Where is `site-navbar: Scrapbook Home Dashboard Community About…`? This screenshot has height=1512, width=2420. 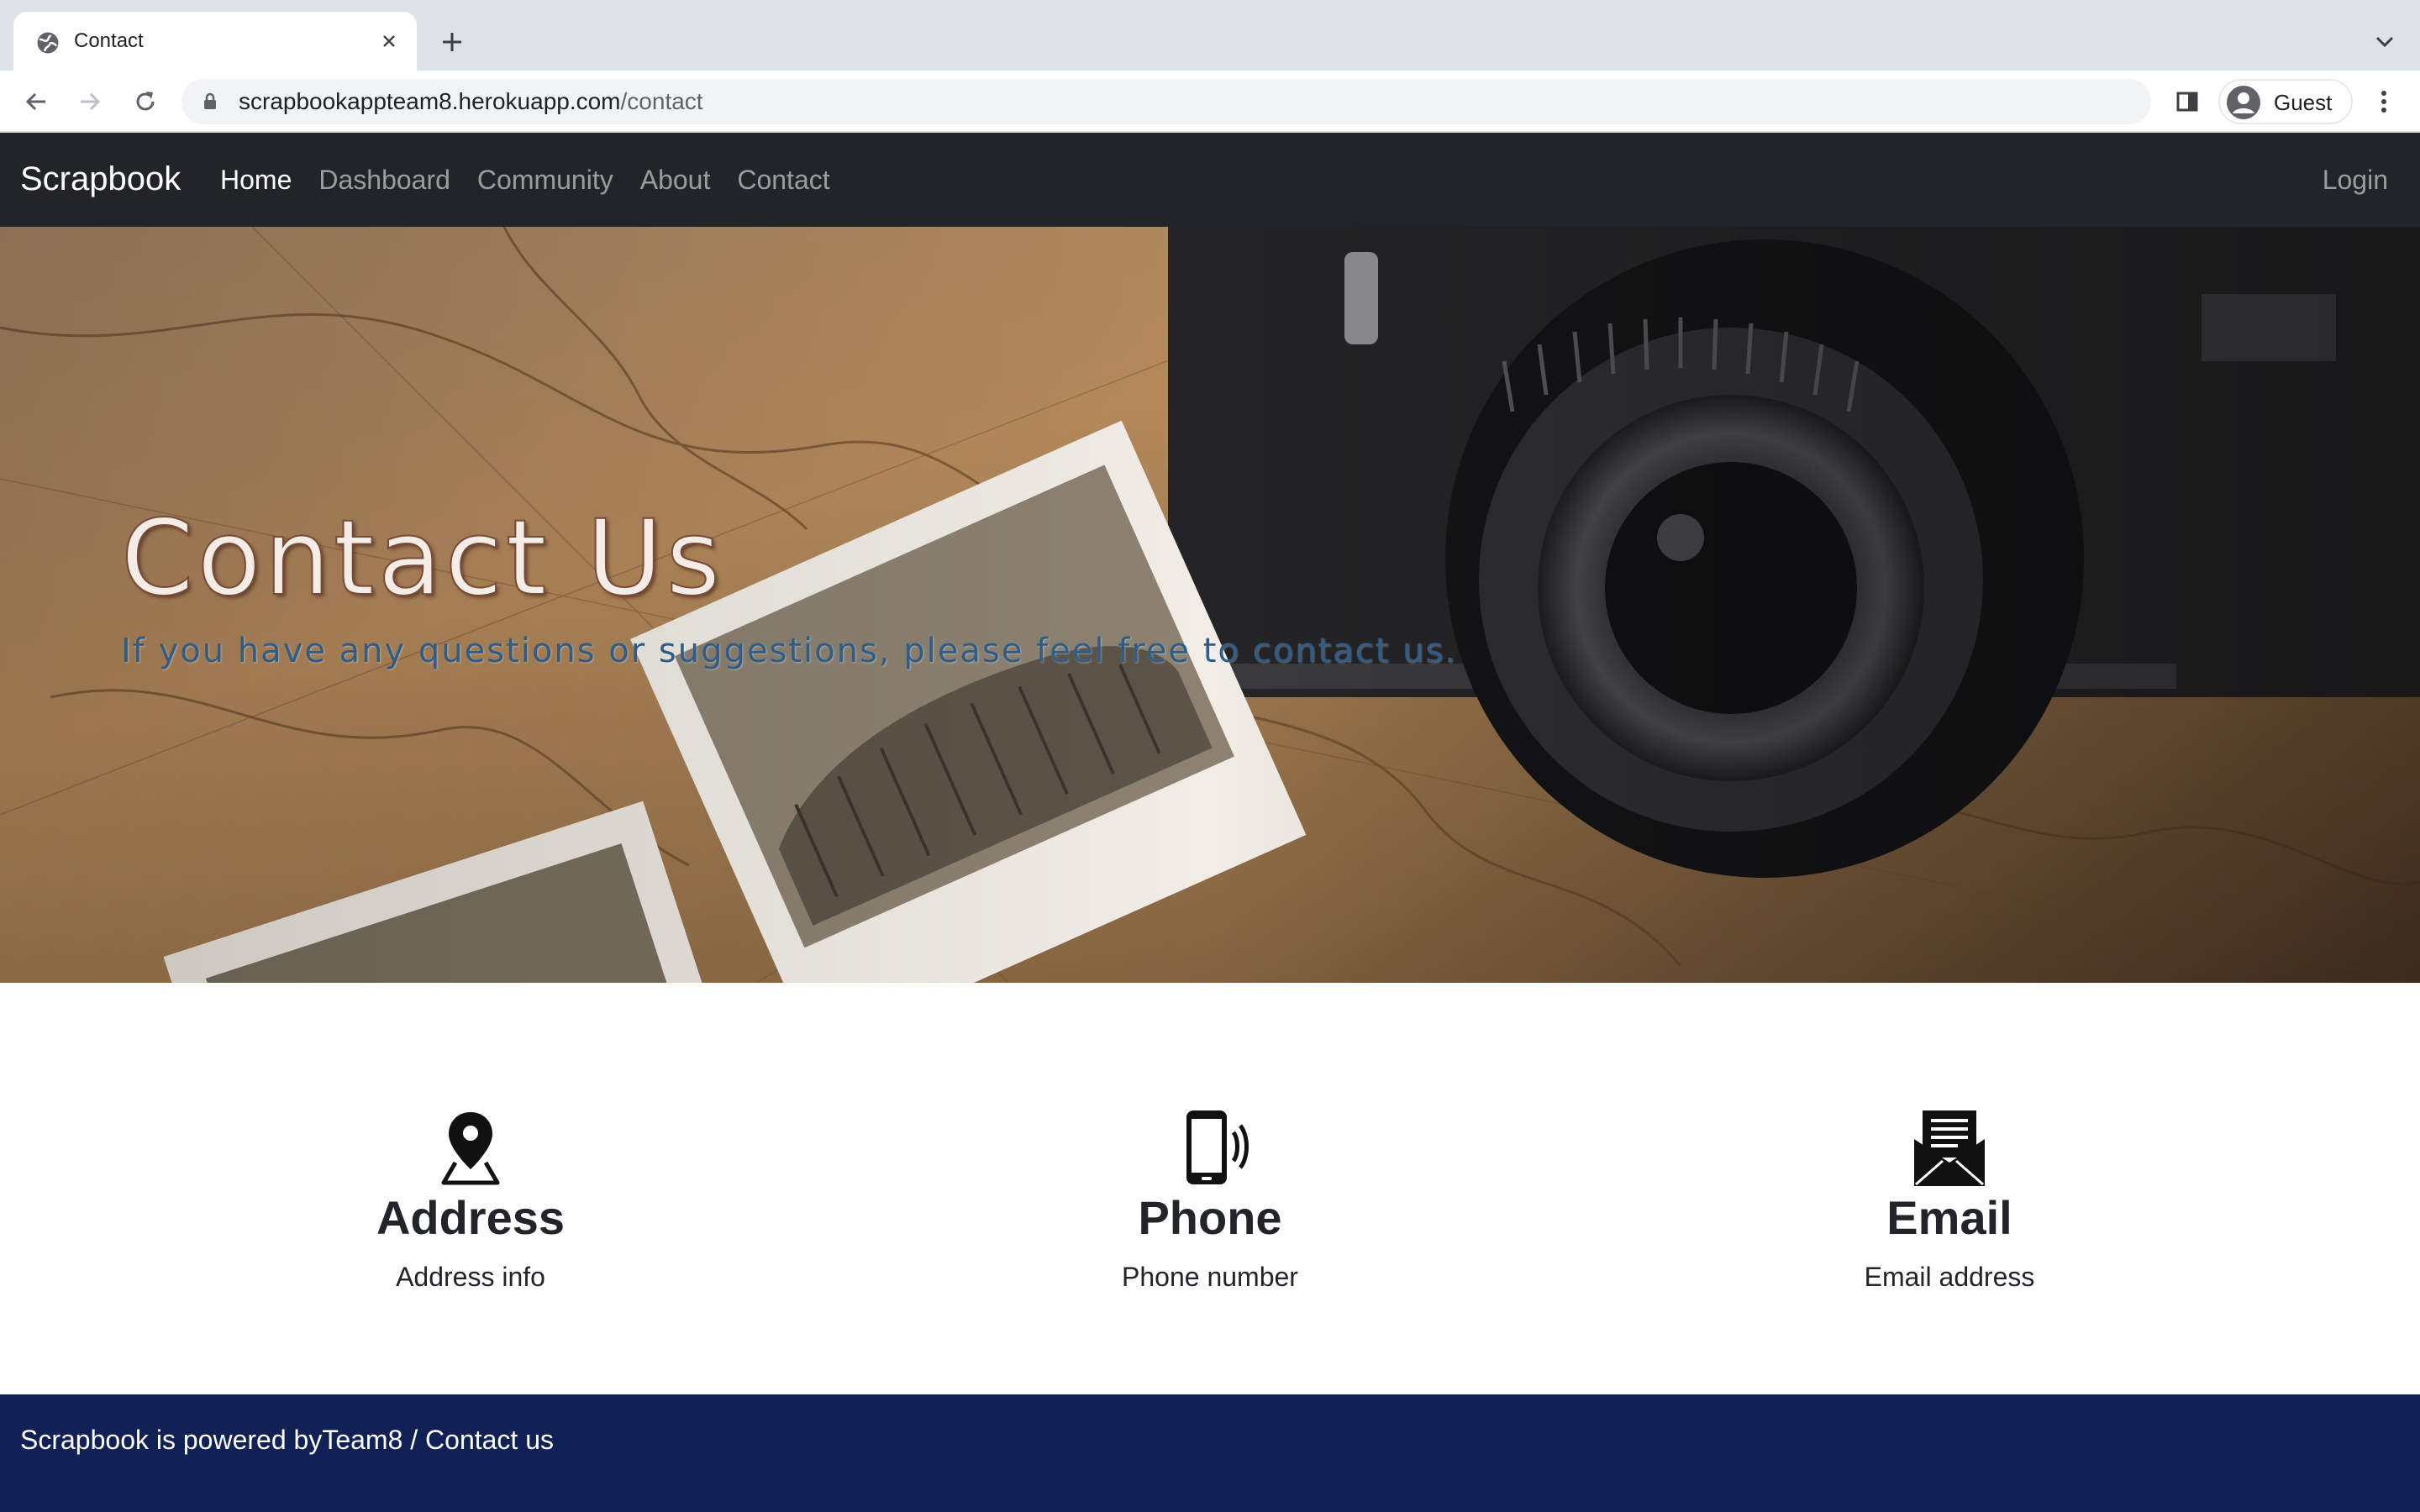 site-navbar: Scrapbook Home Dashboard Community About… is located at coordinates (1210, 180).